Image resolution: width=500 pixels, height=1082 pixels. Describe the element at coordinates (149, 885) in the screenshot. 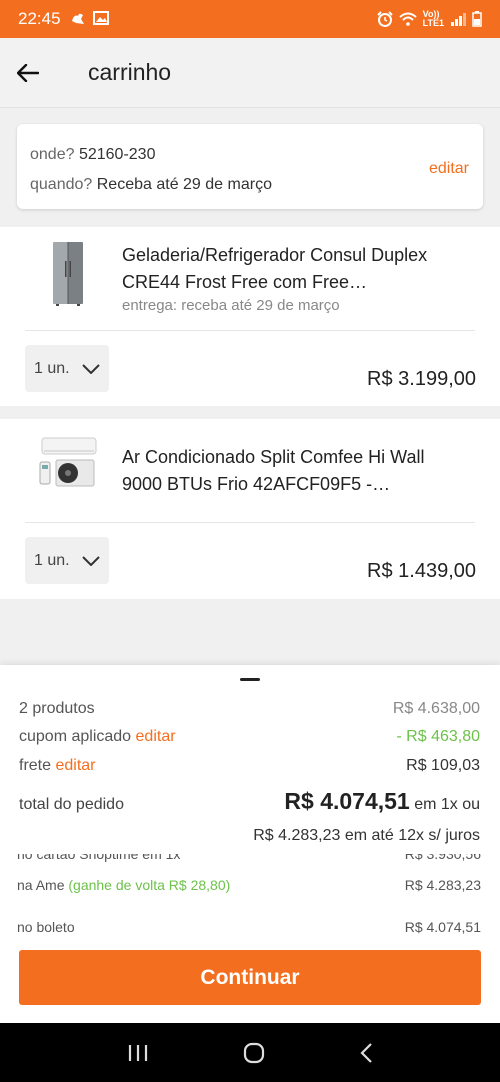

I see `ame-cashback: (ganhe de volta R$ 28,80)` at that location.